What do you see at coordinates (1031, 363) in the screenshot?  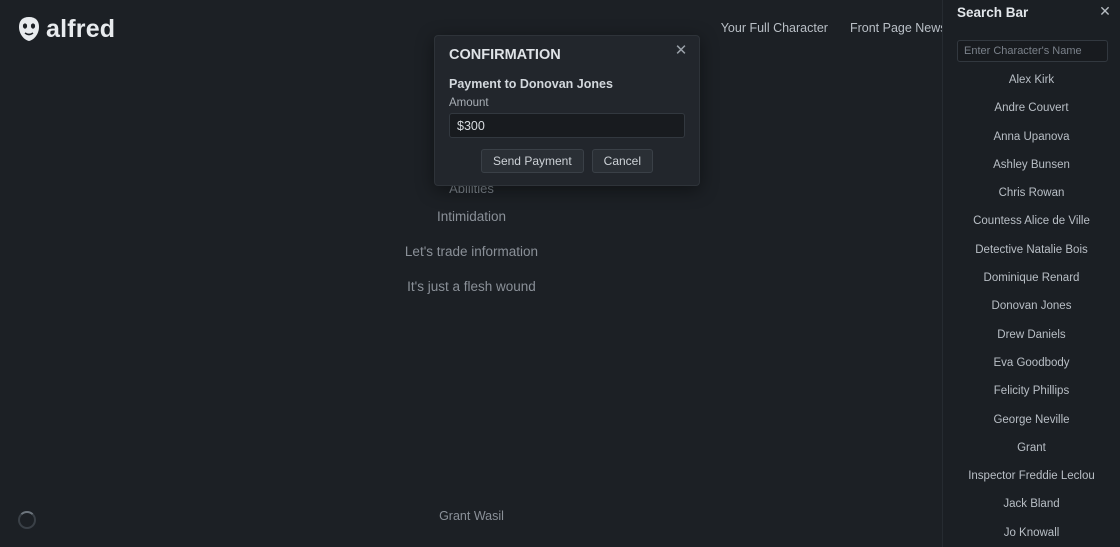 I see `list-item: Eva Goodbody` at bounding box center [1031, 363].